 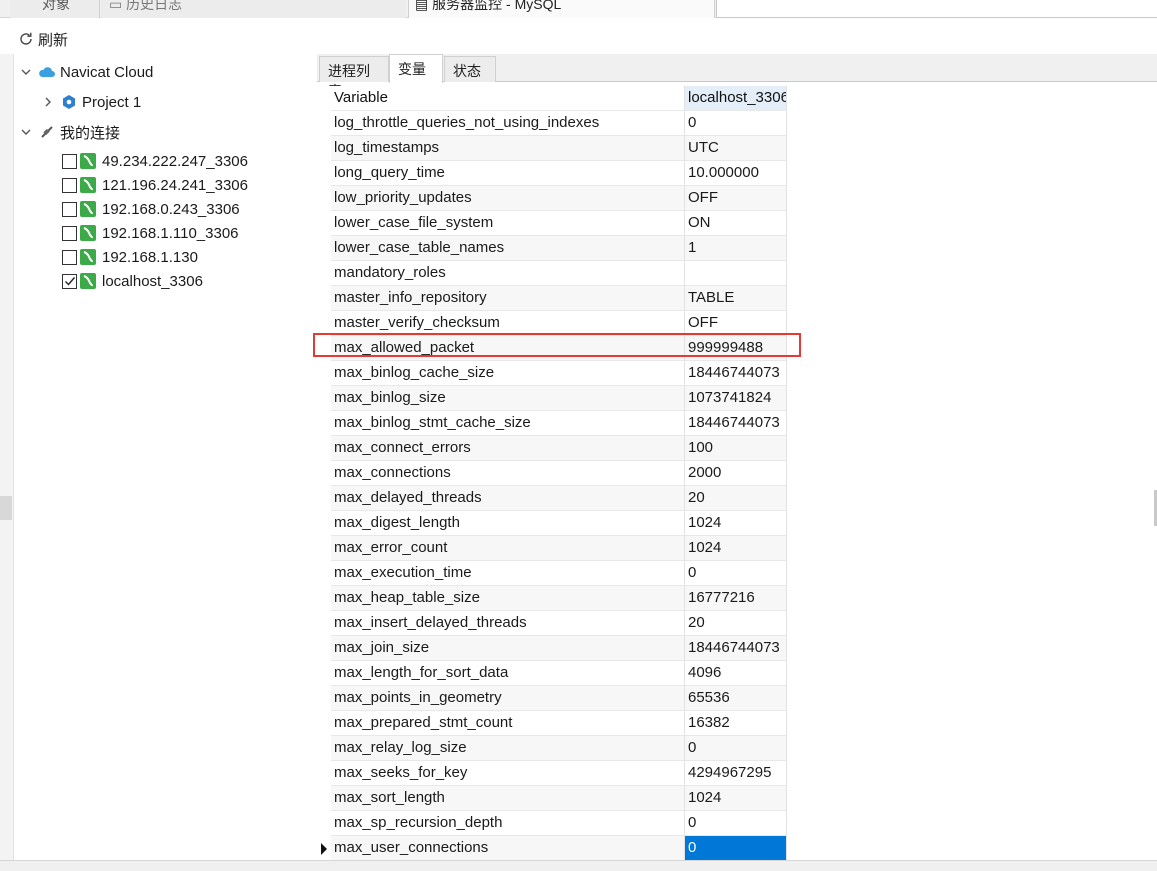 What do you see at coordinates (155, 185) in the screenshot?
I see `tree-item-connection: 121.196.24.241_3306` at bounding box center [155, 185].